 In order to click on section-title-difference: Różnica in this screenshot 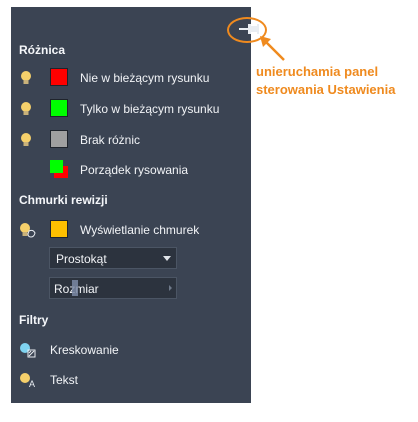, I will do `click(42, 50)`.